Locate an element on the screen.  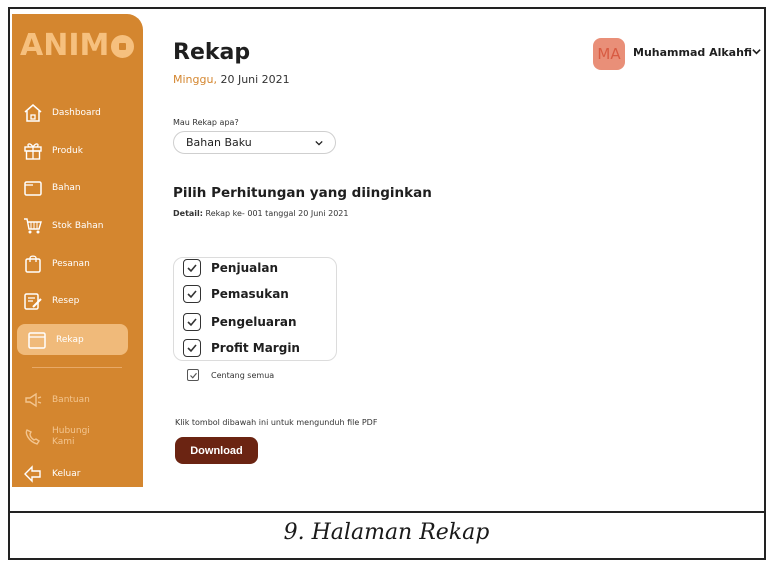
option-label: Pemasukan is located at coordinates (250, 294).